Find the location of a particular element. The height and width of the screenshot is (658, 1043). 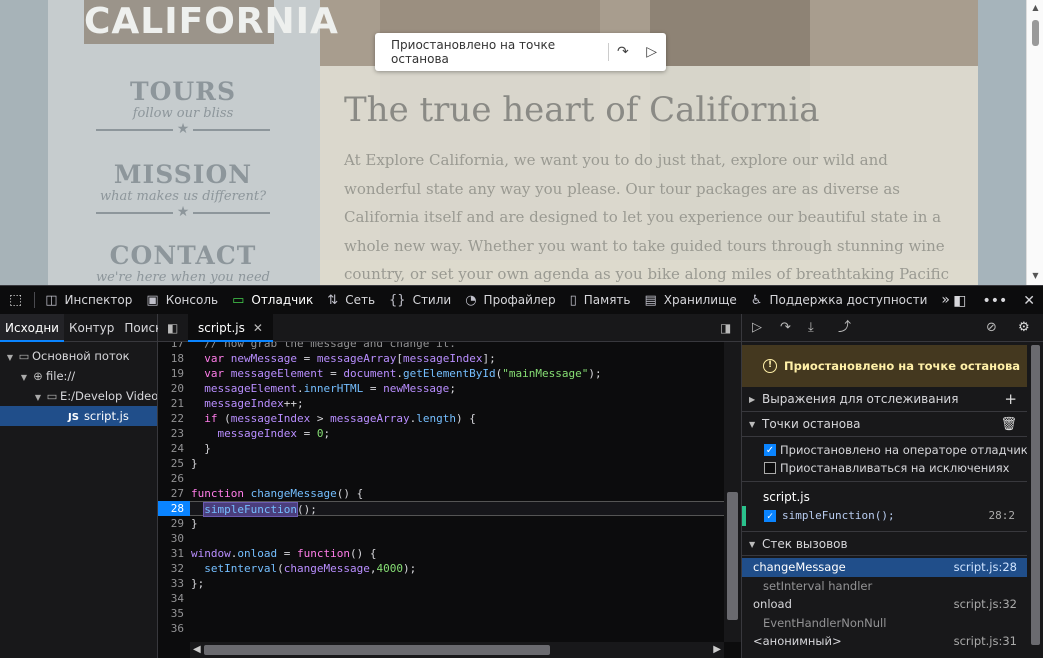

pause-on-debugger-option: ✓ Приостановлено на операторе отладчика is located at coordinates (884, 450).